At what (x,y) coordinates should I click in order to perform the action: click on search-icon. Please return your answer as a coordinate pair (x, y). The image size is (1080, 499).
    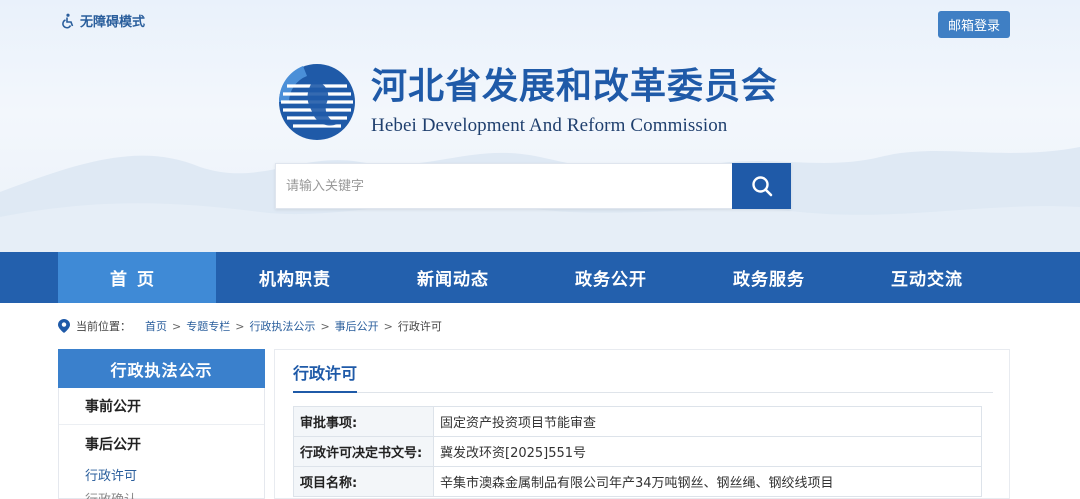
    Looking at the image, I should click on (761, 186).